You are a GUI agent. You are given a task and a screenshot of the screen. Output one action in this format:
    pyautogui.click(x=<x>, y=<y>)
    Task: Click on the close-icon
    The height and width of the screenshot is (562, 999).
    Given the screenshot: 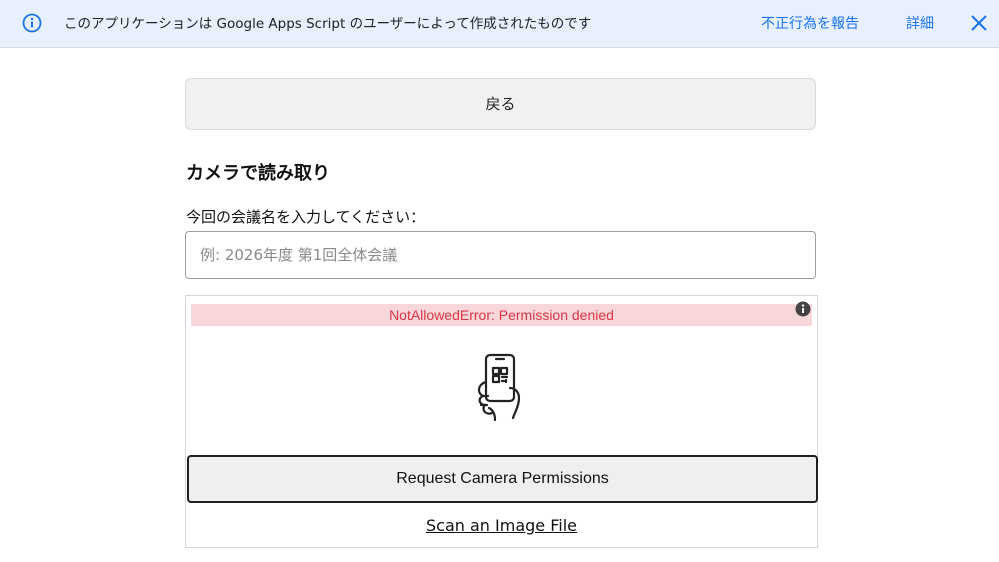 What is the action you would take?
    pyautogui.click(x=979, y=23)
    